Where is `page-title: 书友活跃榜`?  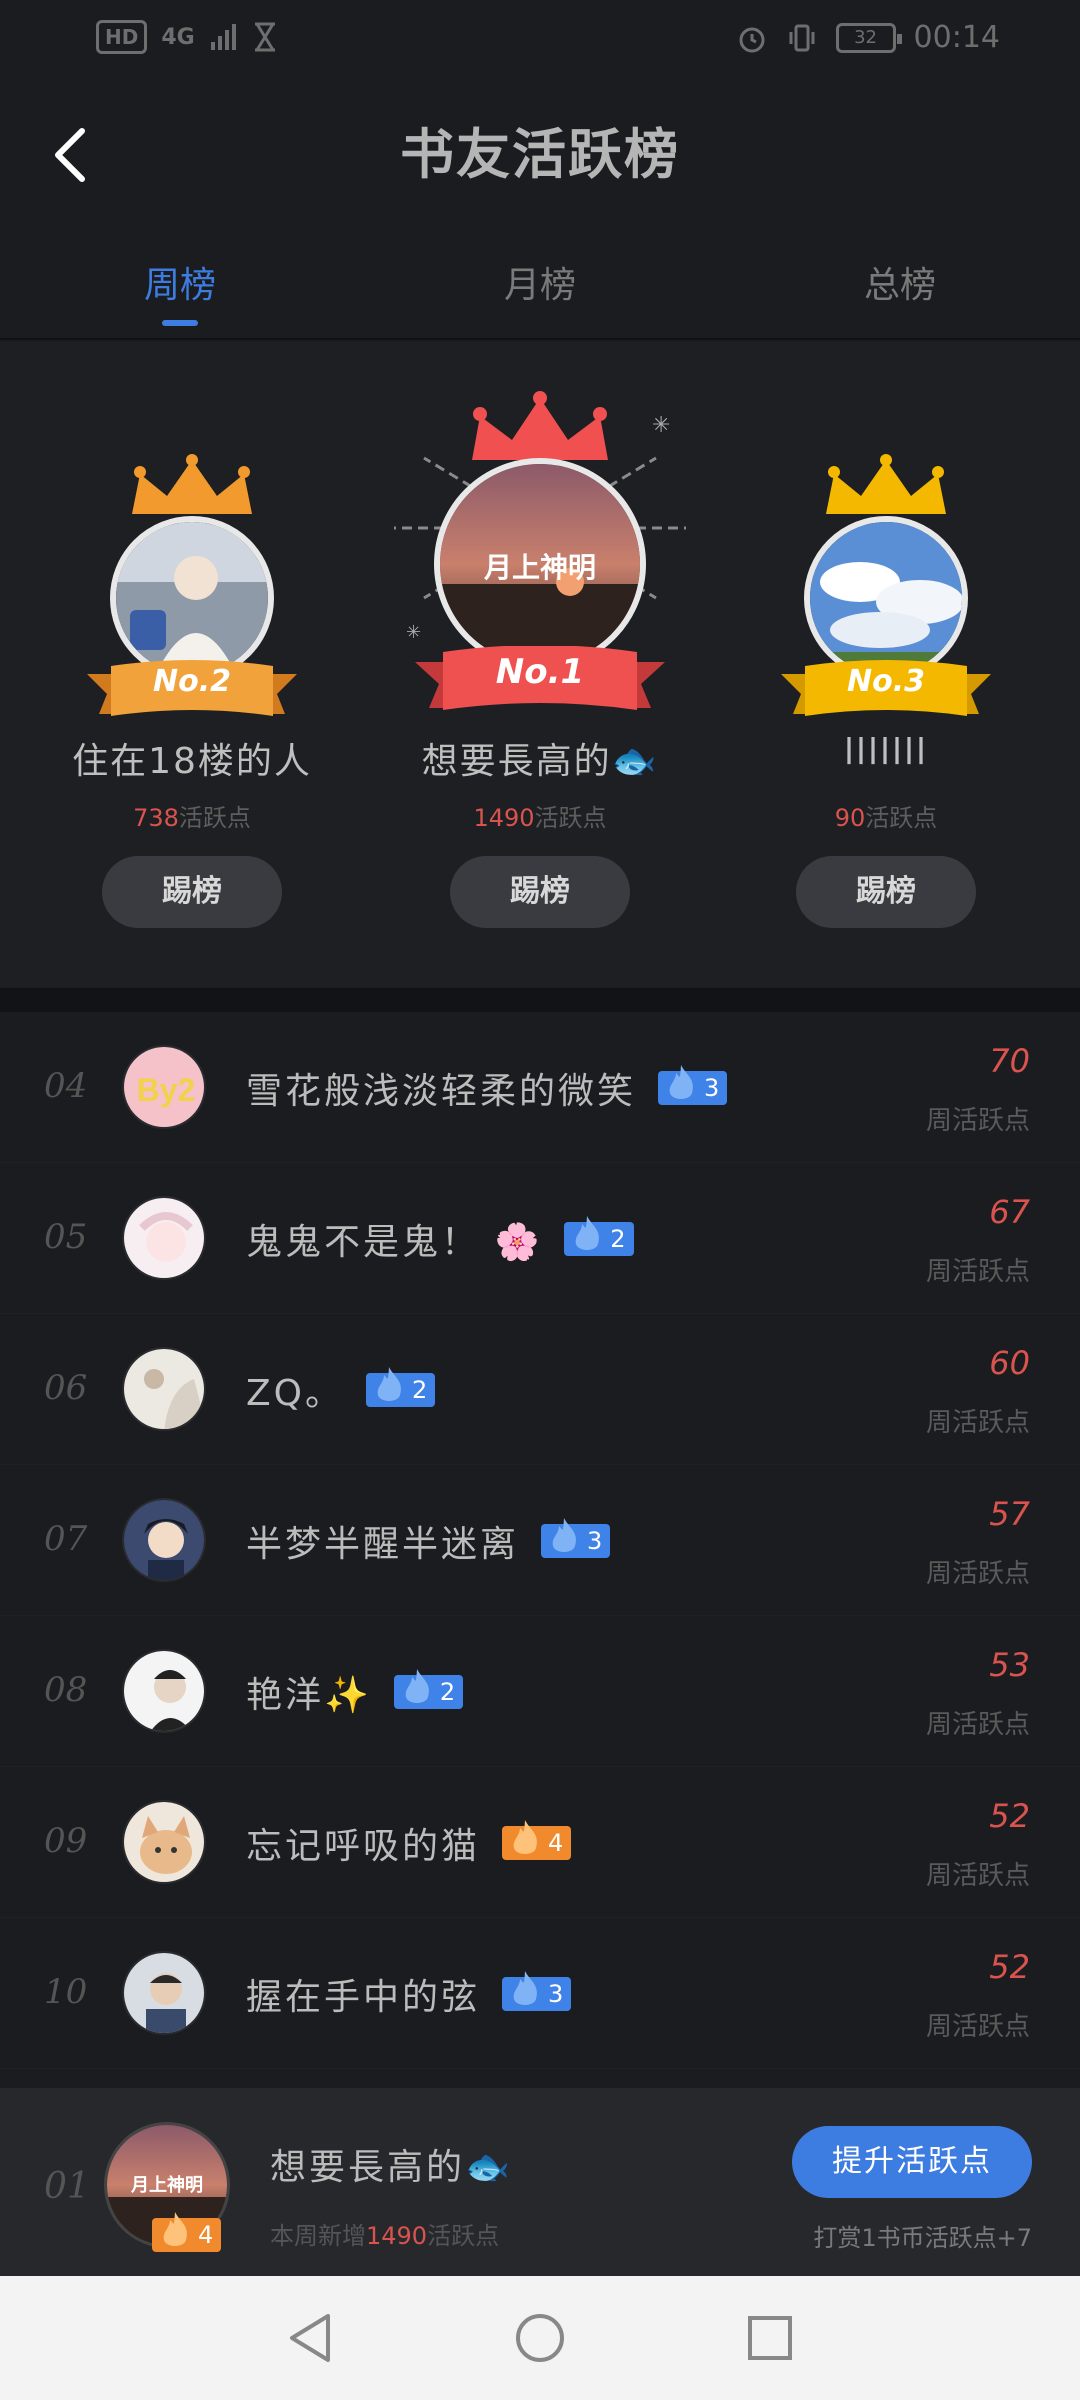 page-title: 书友活跃榜 is located at coordinates (540, 154).